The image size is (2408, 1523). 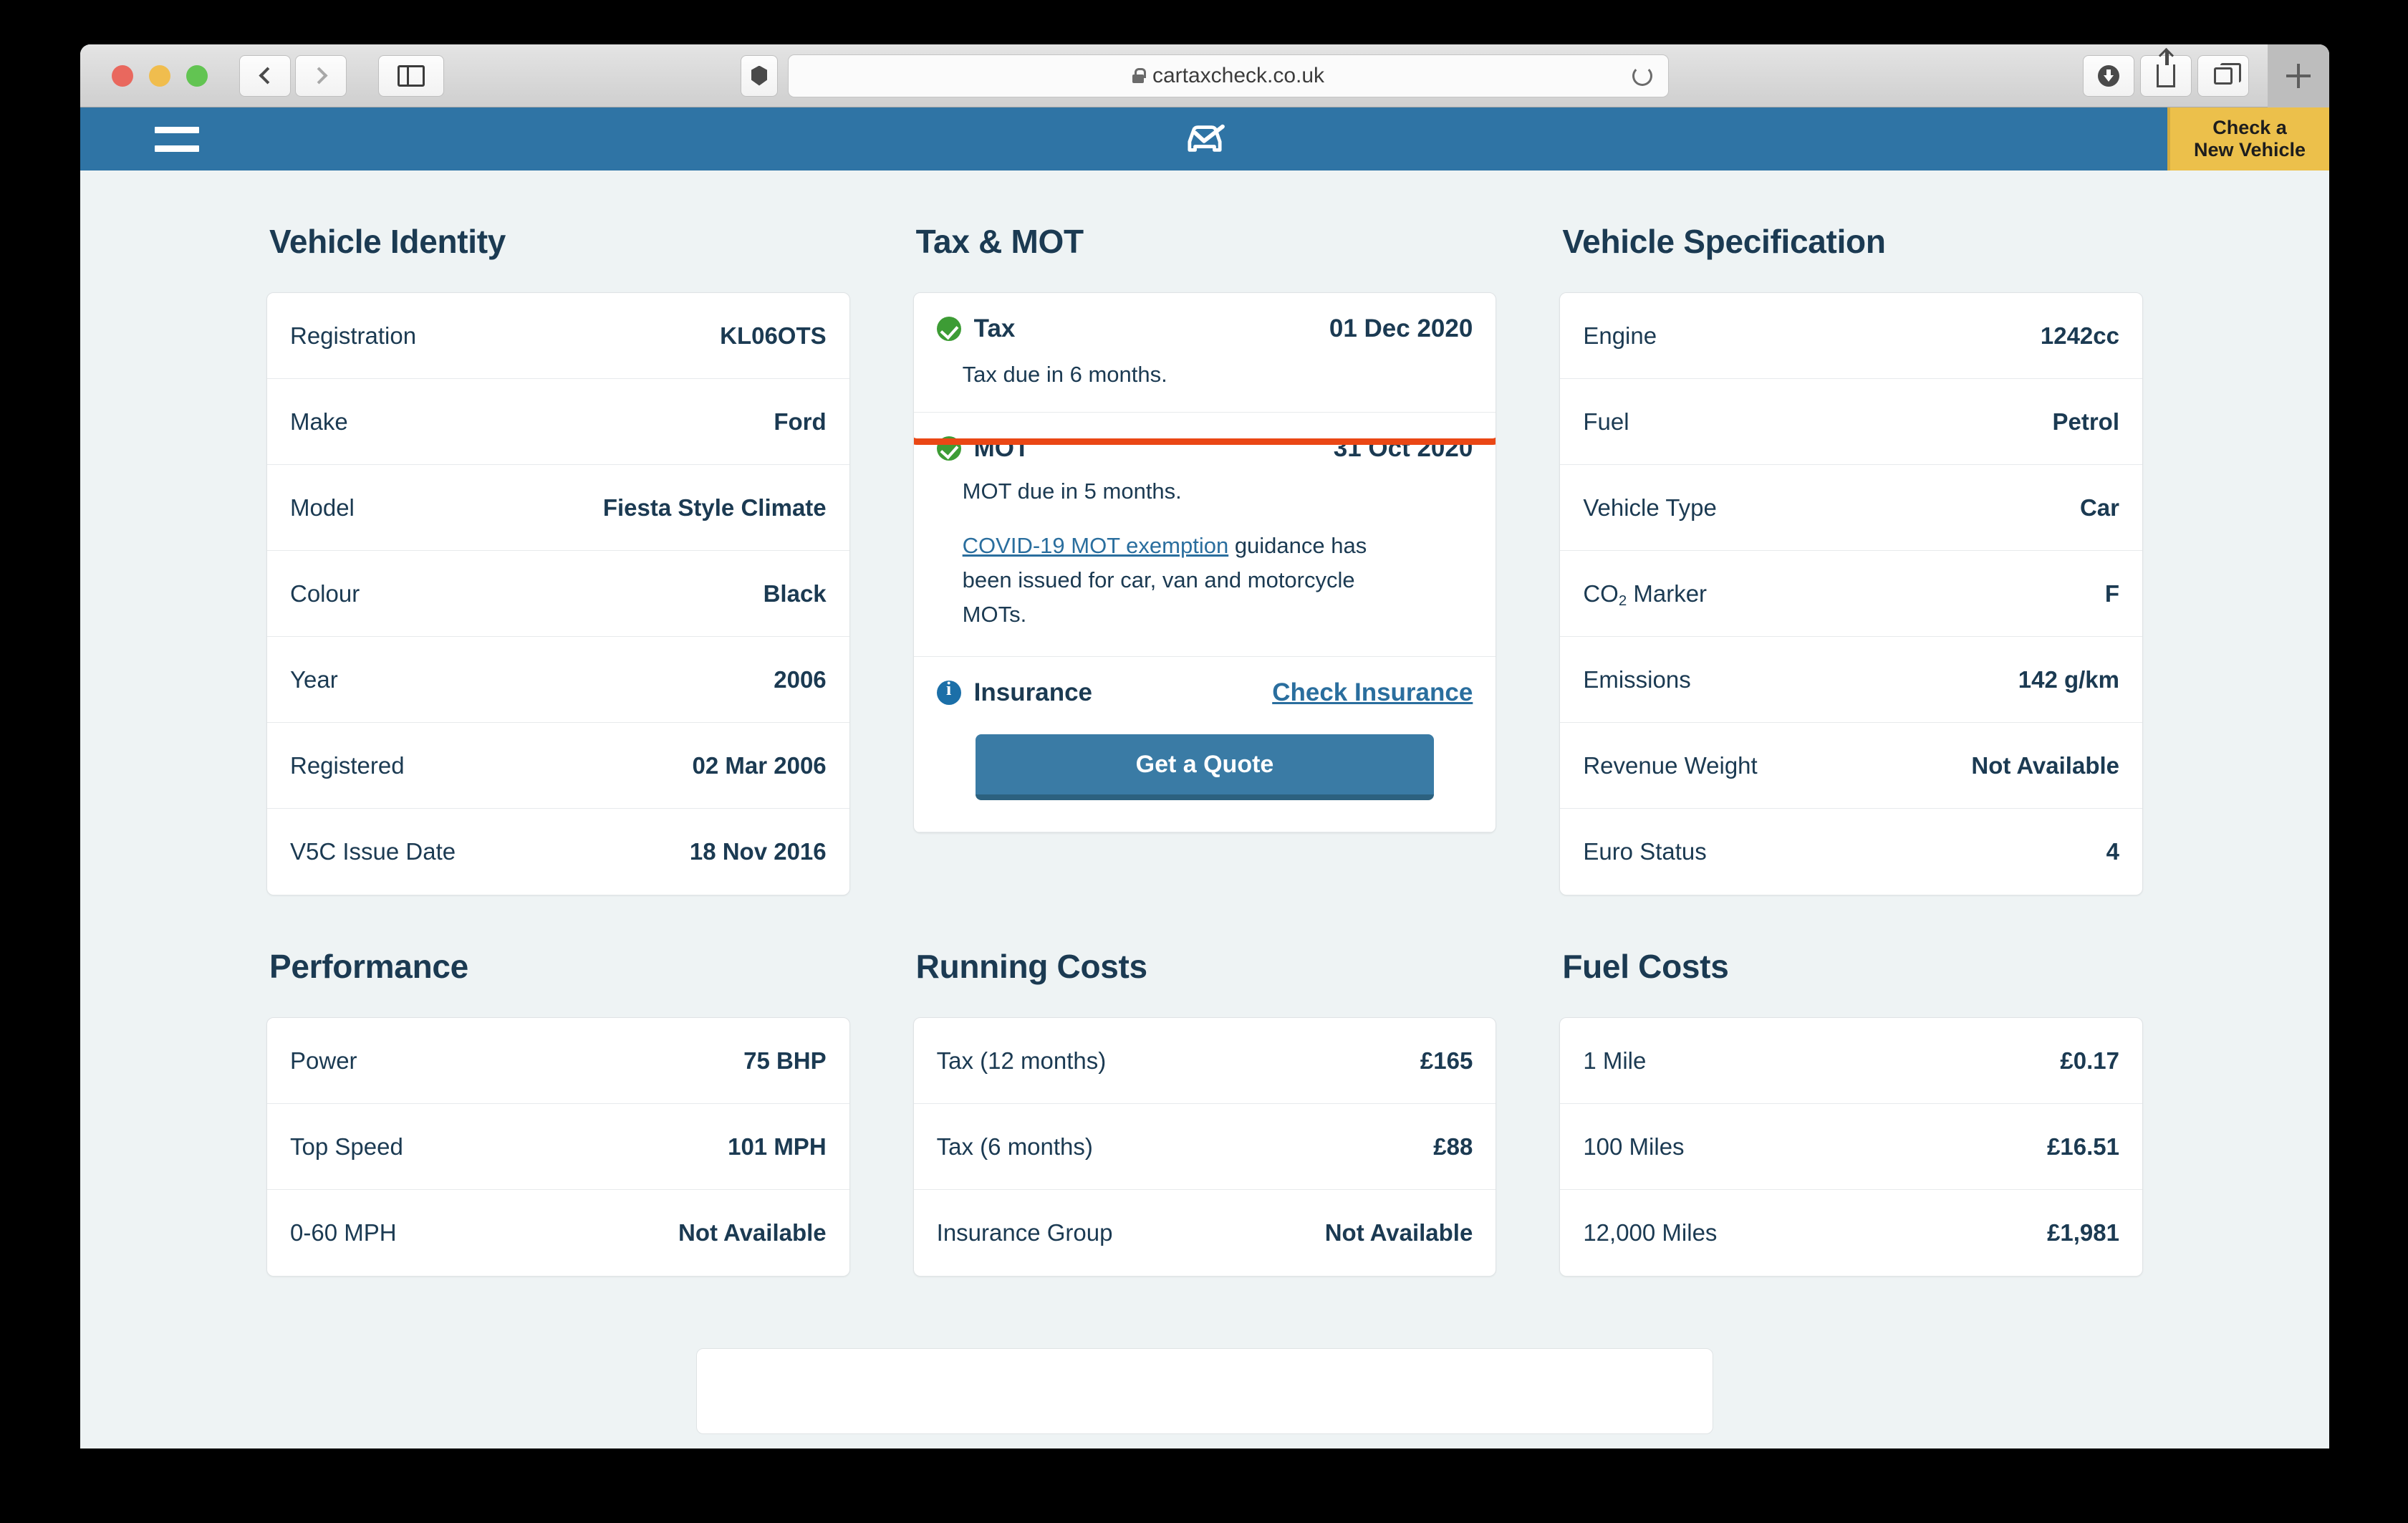 I want to click on chevron-left-icon, so click(x=267, y=76).